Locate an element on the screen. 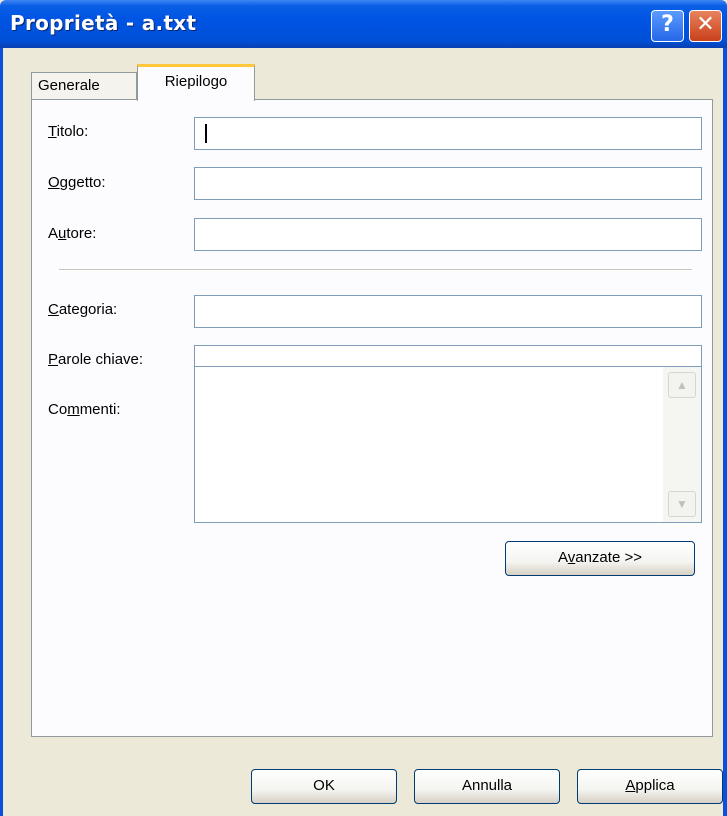 This screenshot has height=816, width=727. help-button: ? is located at coordinates (667, 26).